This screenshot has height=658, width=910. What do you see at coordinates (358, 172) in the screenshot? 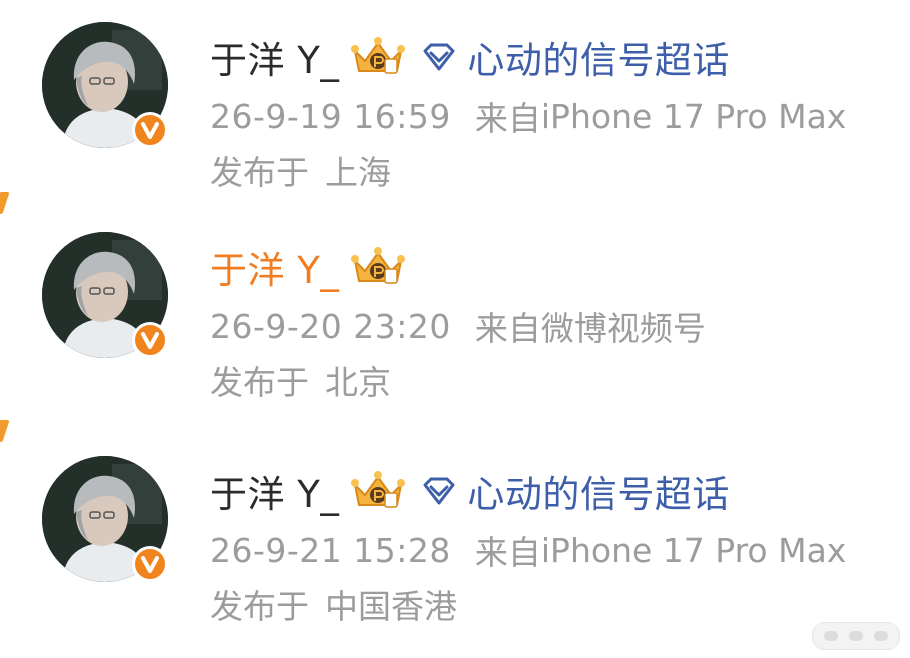
I see `location-value: 上海` at bounding box center [358, 172].